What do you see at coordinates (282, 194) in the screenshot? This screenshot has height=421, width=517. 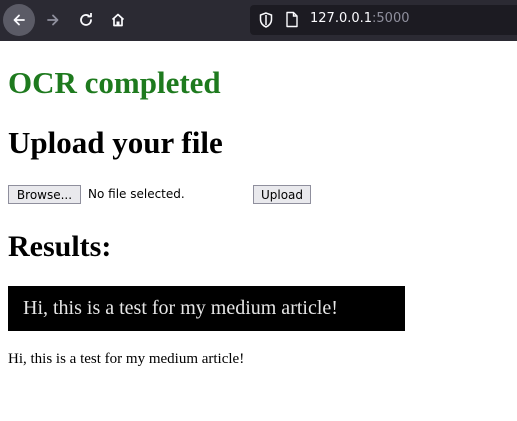 I see `upload-button: Upload` at bounding box center [282, 194].